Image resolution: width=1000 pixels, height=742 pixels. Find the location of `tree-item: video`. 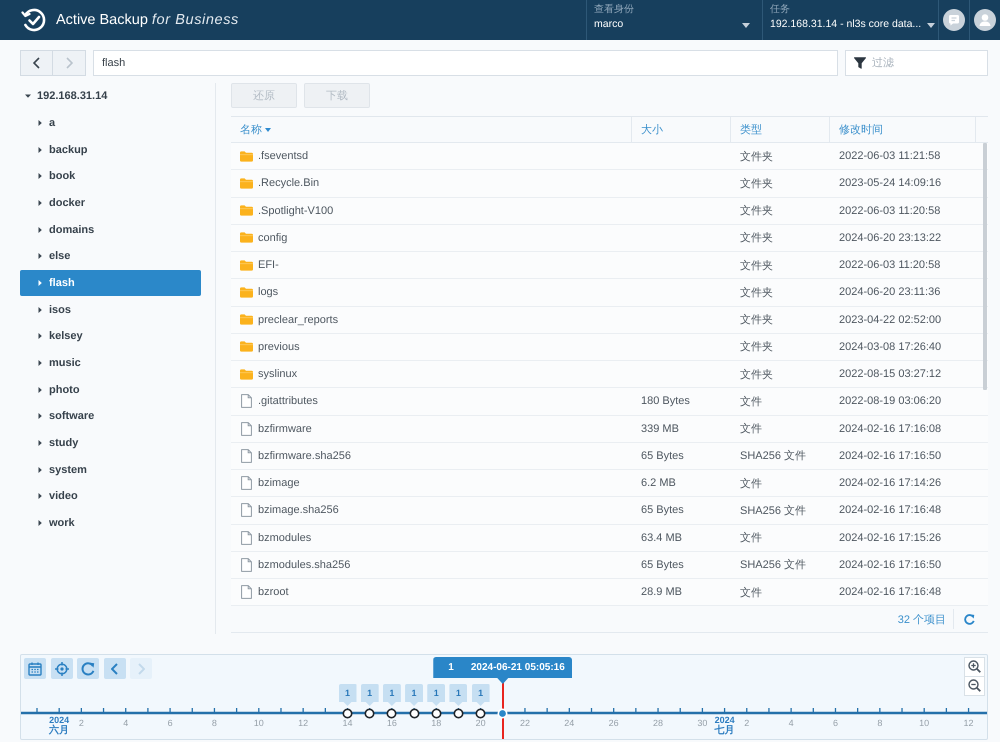

tree-item: video is located at coordinates (110, 496).